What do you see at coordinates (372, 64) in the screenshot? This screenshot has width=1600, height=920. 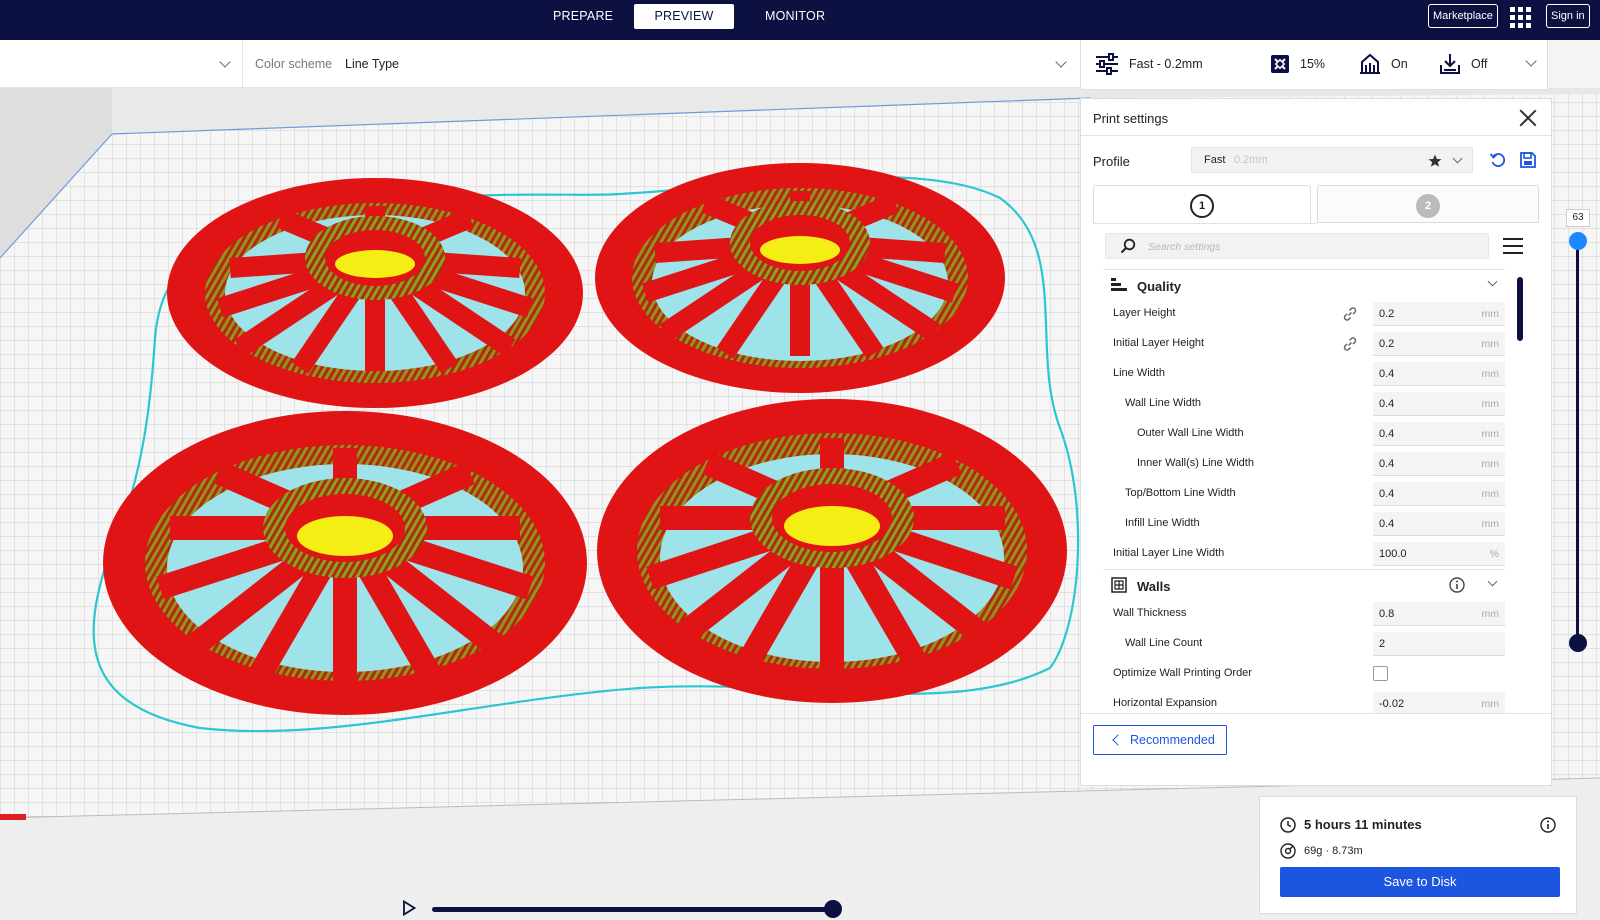 I see `color-scheme-dropdown: Line Type` at bounding box center [372, 64].